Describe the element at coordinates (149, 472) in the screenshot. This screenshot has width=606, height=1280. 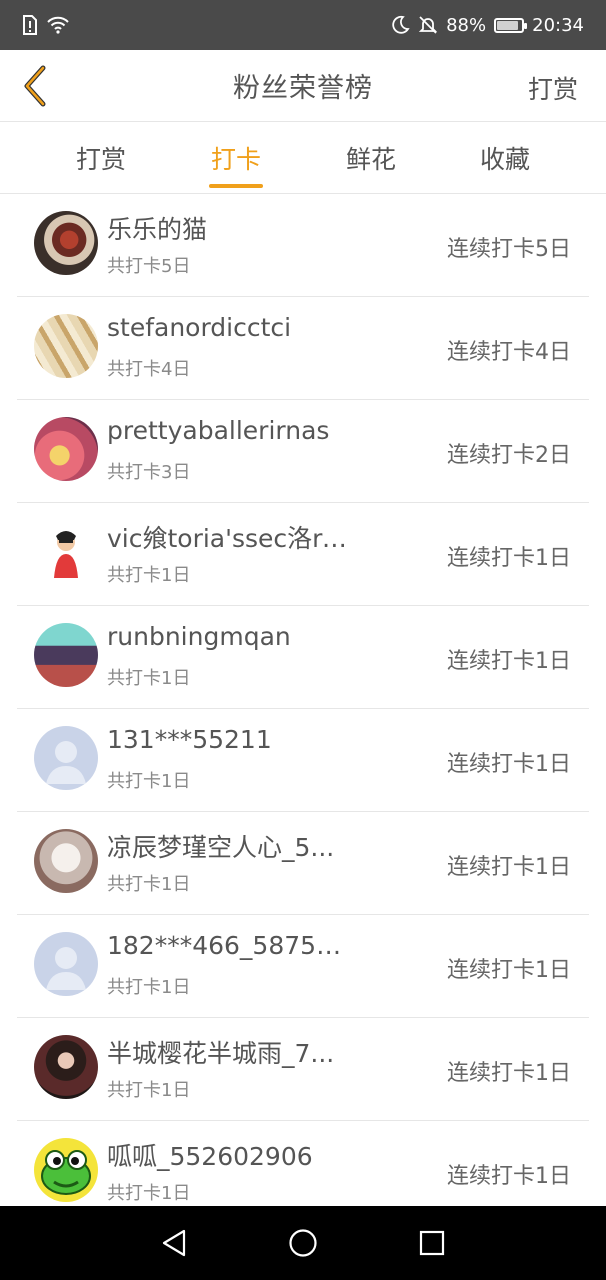
I see `fan-total-checkins: 共打卡3日` at that location.